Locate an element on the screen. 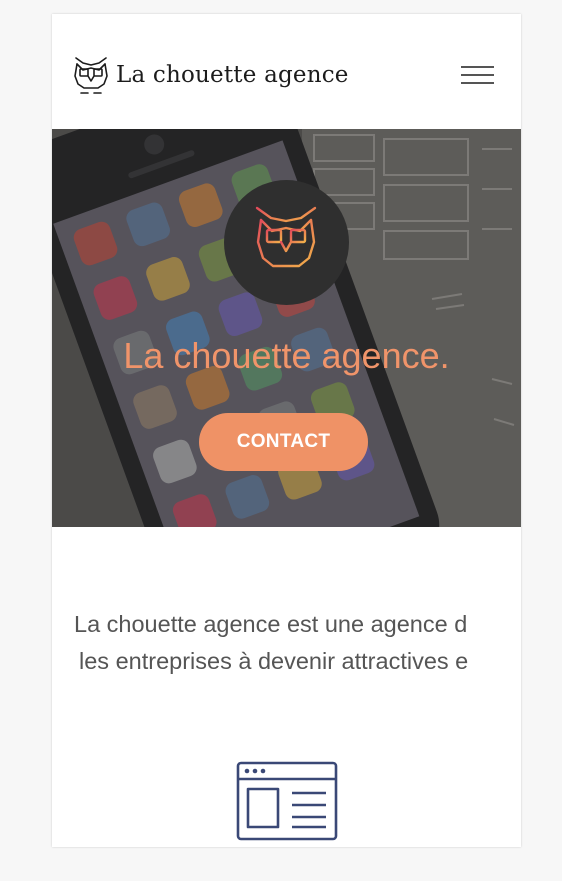 The width and height of the screenshot is (562, 881). hero-title: La chouette agence. is located at coordinates (286, 355).